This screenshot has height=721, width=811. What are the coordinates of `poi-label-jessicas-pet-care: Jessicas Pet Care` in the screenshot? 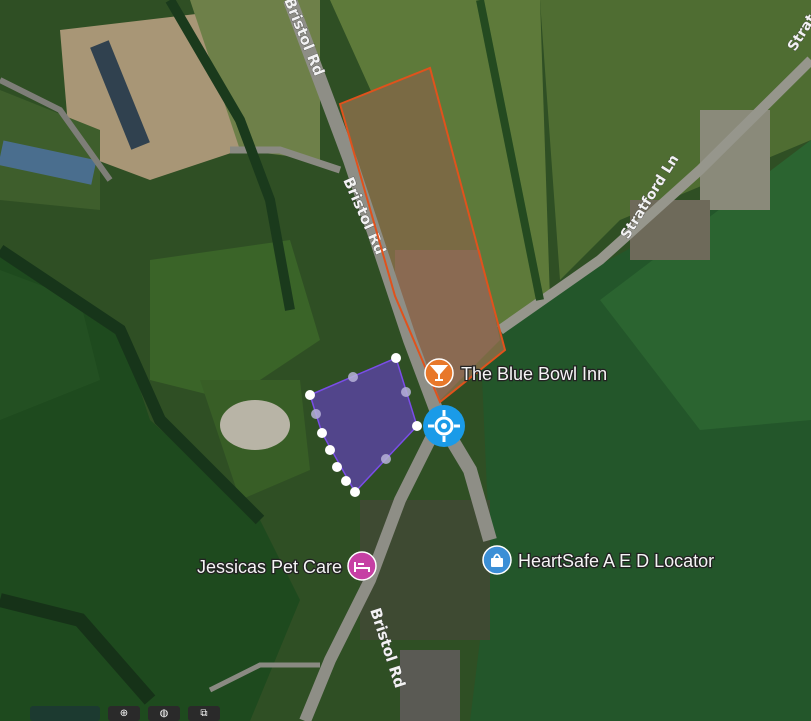 It's located at (269, 567).